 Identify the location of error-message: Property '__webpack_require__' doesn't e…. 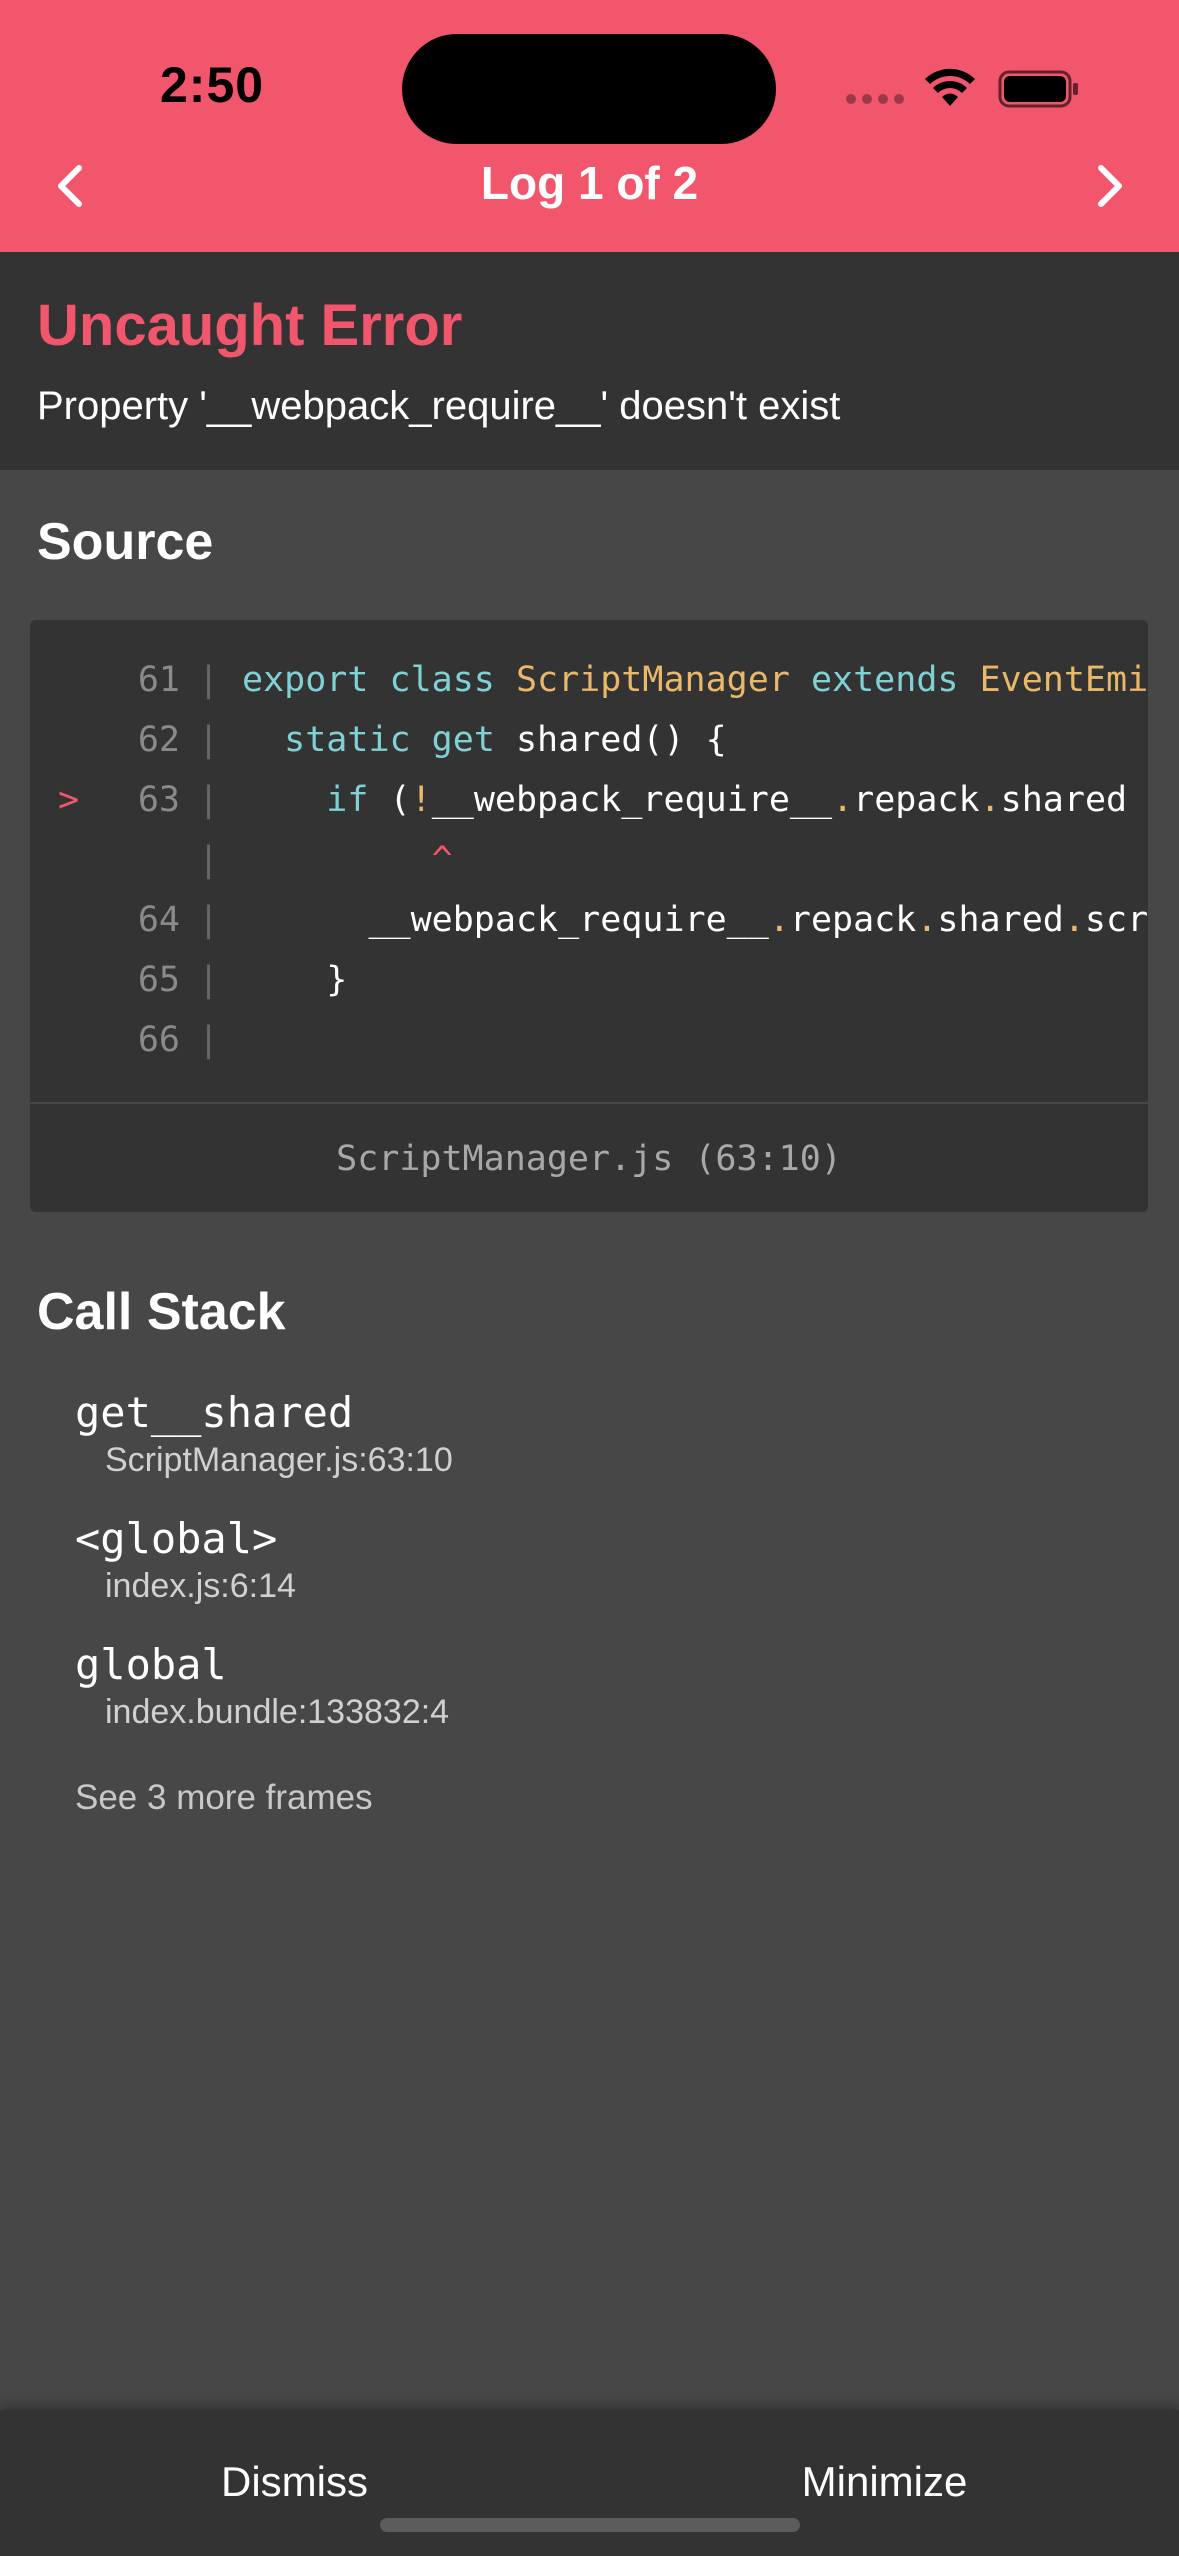
(439, 406).